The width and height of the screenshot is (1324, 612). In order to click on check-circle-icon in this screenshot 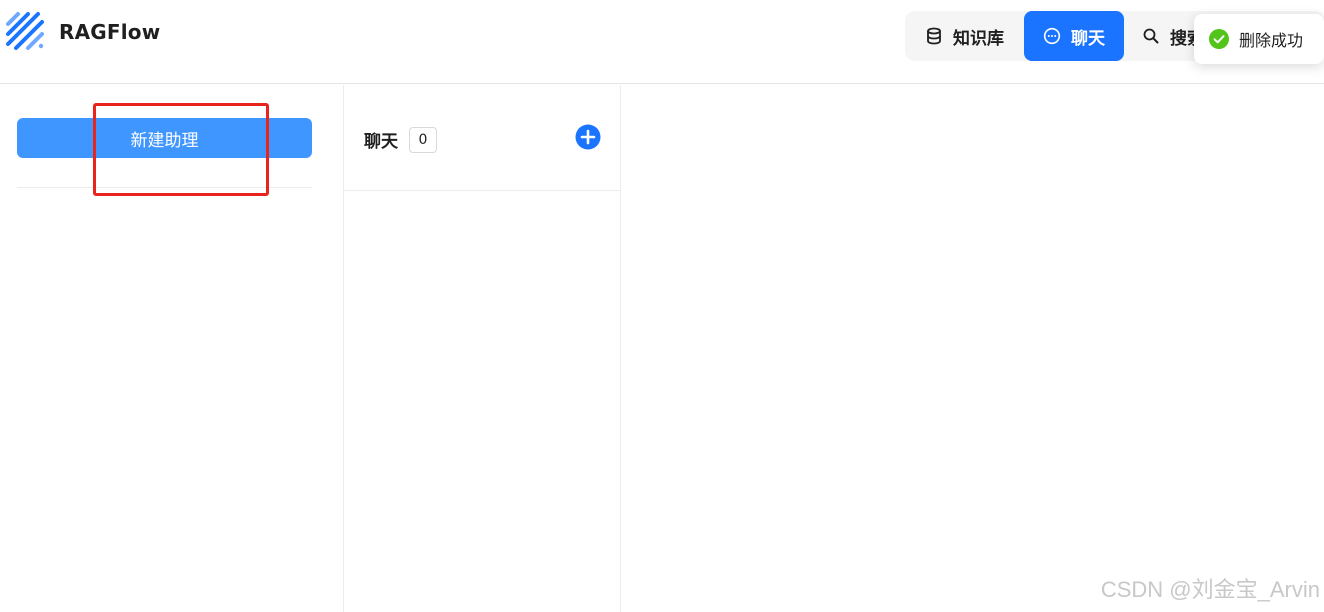, I will do `click(1219, 39)`.